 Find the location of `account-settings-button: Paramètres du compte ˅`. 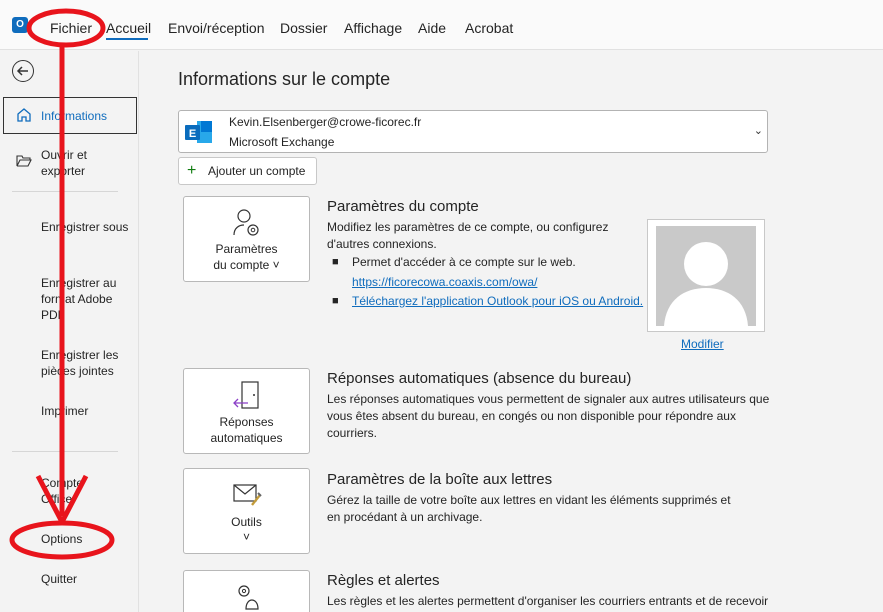

account-settings-button: Paramètres du compte ˅ is located at coordinates (246, 239).